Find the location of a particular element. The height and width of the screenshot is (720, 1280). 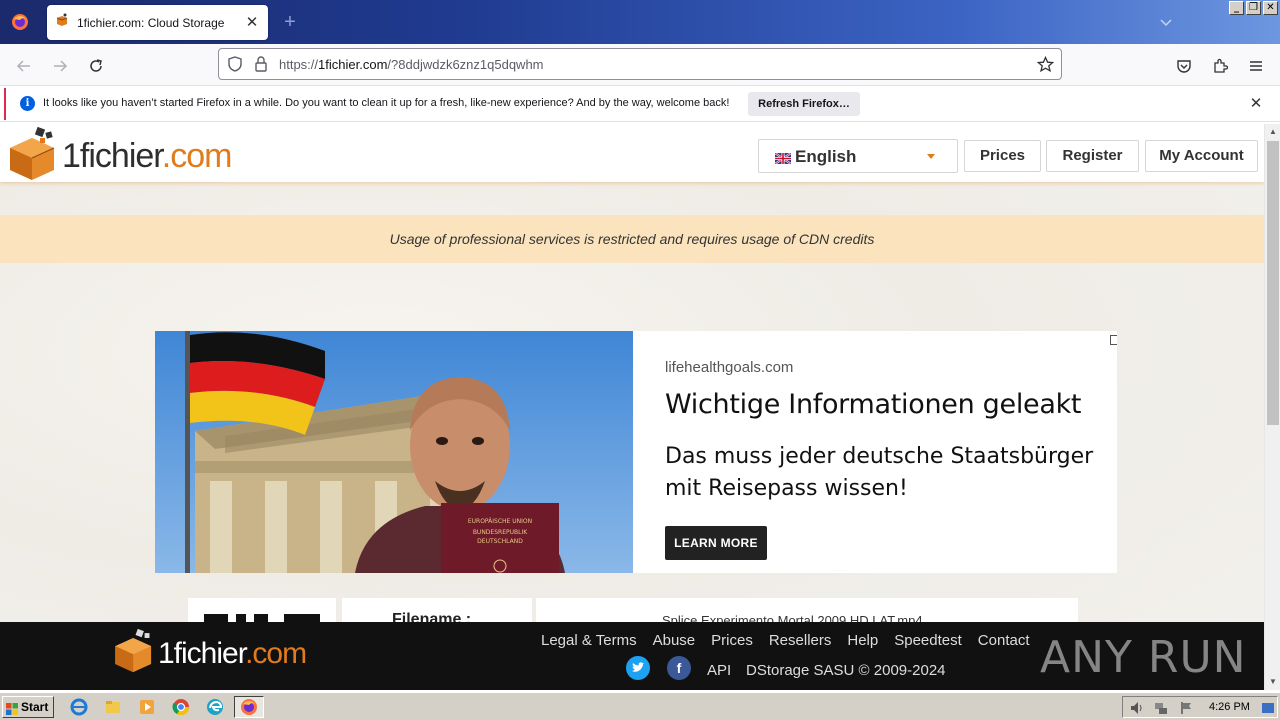

twitter-icon is located at coordinates (638, 668).